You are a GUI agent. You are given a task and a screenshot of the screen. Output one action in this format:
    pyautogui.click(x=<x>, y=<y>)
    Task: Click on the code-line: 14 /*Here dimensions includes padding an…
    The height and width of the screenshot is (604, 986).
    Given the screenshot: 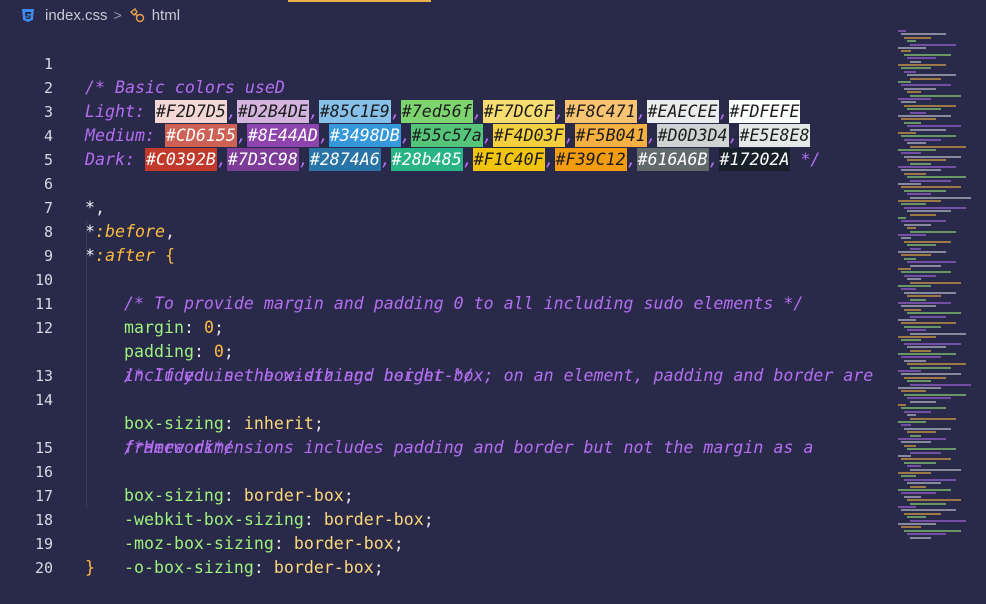 What is the action you would take?
    pyautogui.click(x=445, y=410)
    